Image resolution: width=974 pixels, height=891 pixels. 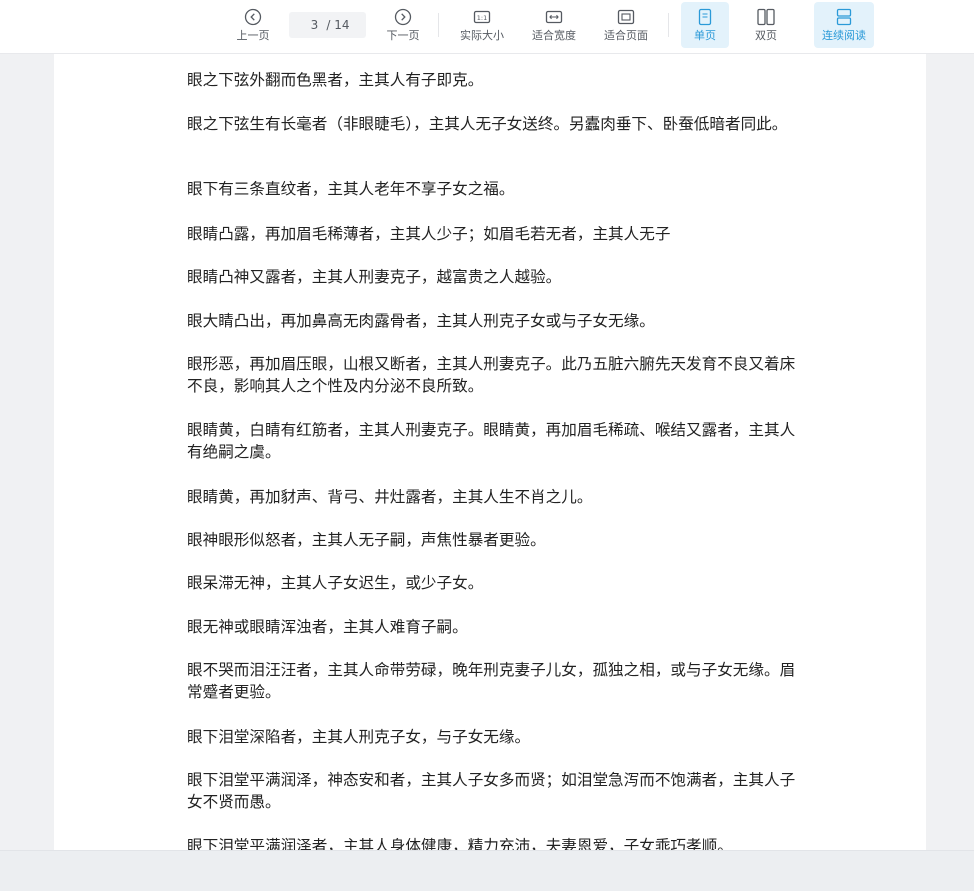 What do you see at coordinates (359, 737) in the screenshot?
I see `paragraph: 眼下泪堂深陷者，主其人刑克子女，与子女无缘。` at bounding box center [359, 737].